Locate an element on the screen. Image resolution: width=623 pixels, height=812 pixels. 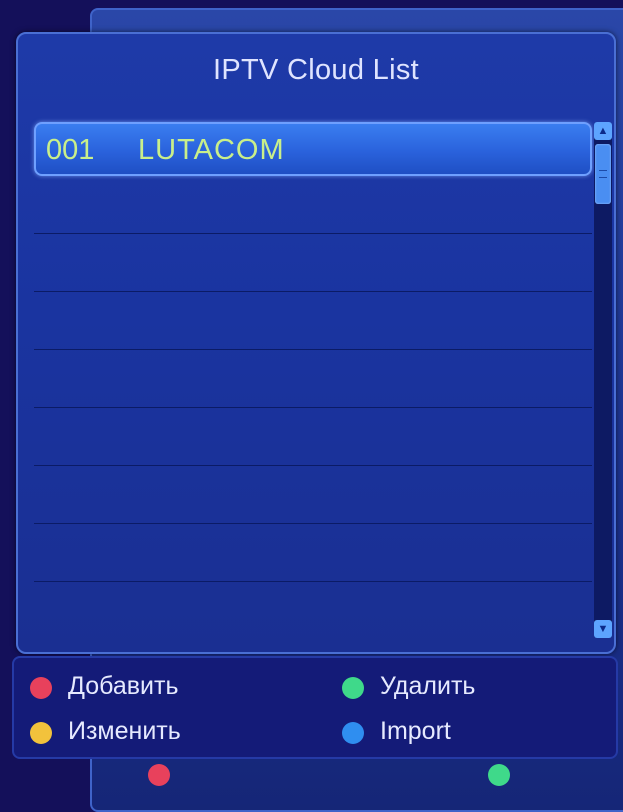
list-item-name: LUTACOM is located at coordinates (211, 150).